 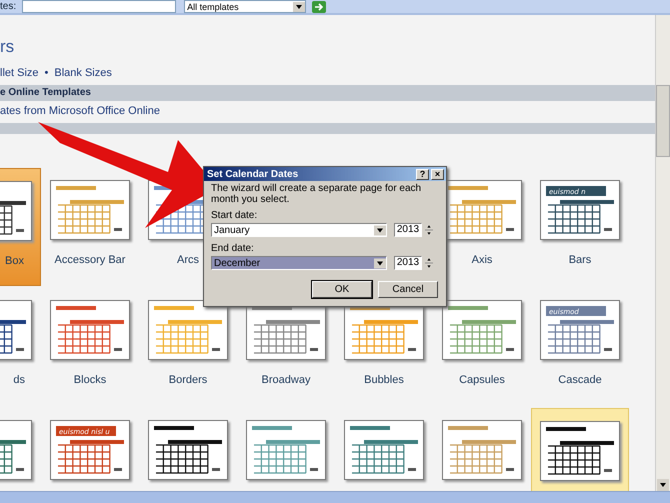 What do you see at coordinates (234, 215) in the screenshot?
I see `date-label: Start date:` at bounding box center [234, 215].